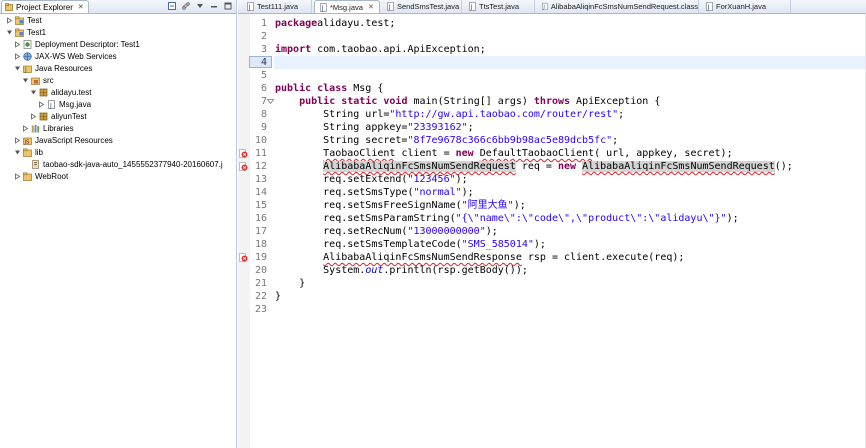 Image resolution: width=866 pixels, height=448 pixels. I want to click on code-token: ;, so click(621, 114).